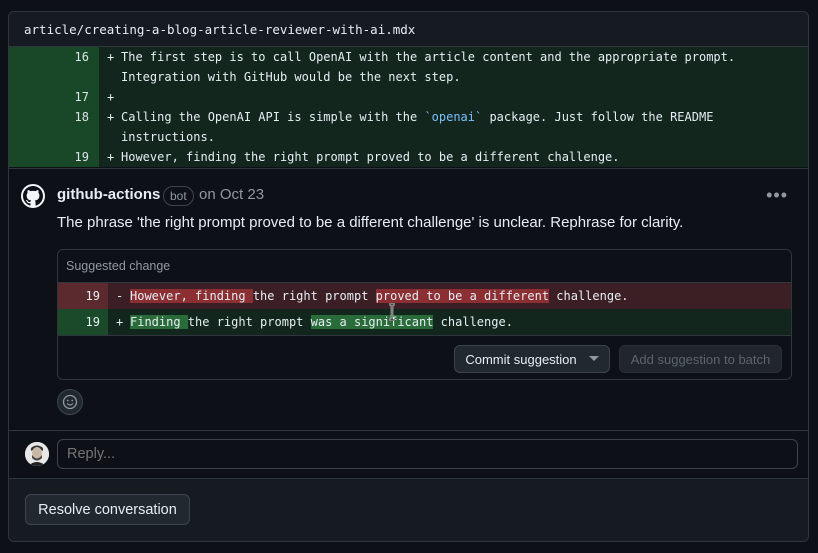  I want to click on comment-date: on Oct 23, so click(231, 194).